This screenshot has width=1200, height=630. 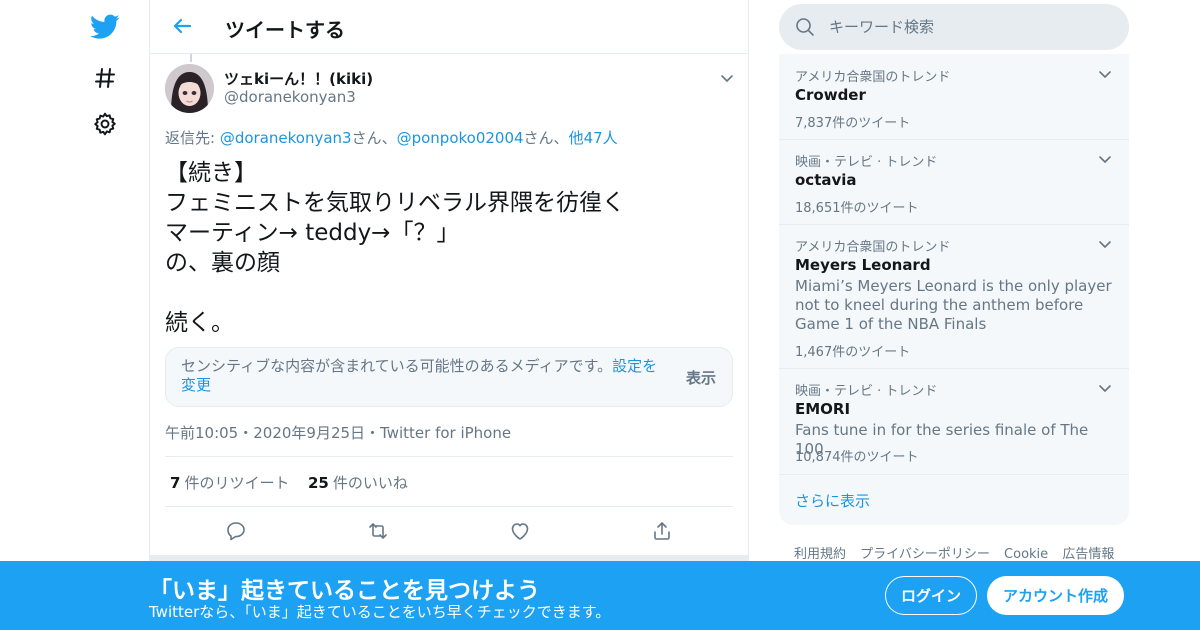 What do you see at coordinates (853, 352) in the screenshot?
I see `trend-count: 1,467件のツイート` at bounding box center [853, 352].